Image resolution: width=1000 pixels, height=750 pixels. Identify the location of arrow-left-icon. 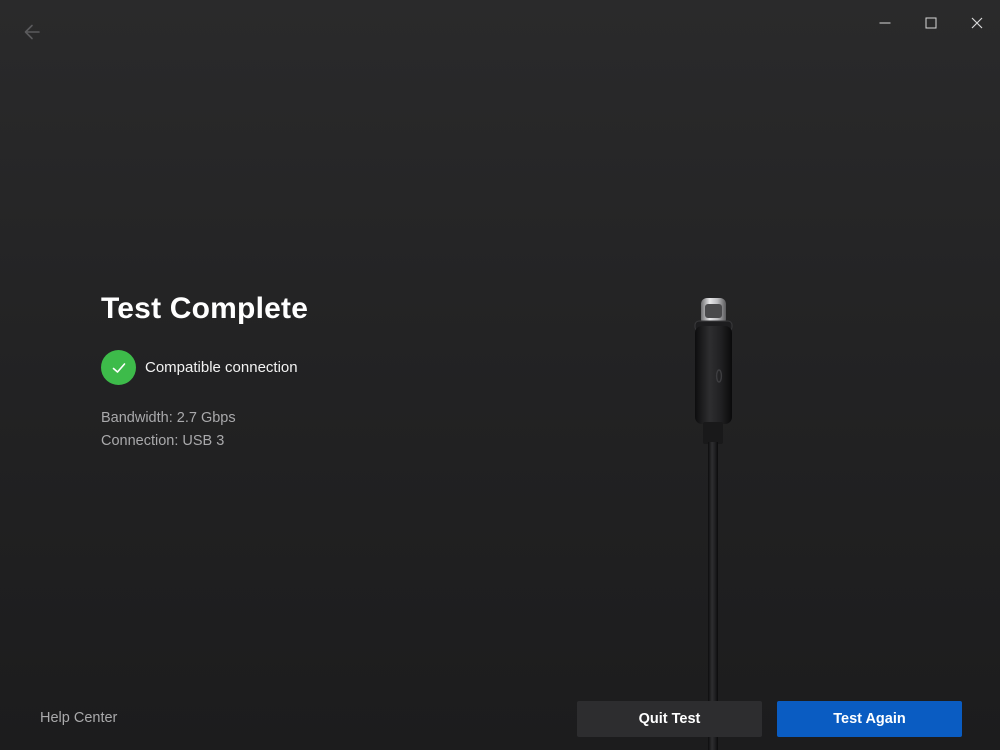
(32, 32).